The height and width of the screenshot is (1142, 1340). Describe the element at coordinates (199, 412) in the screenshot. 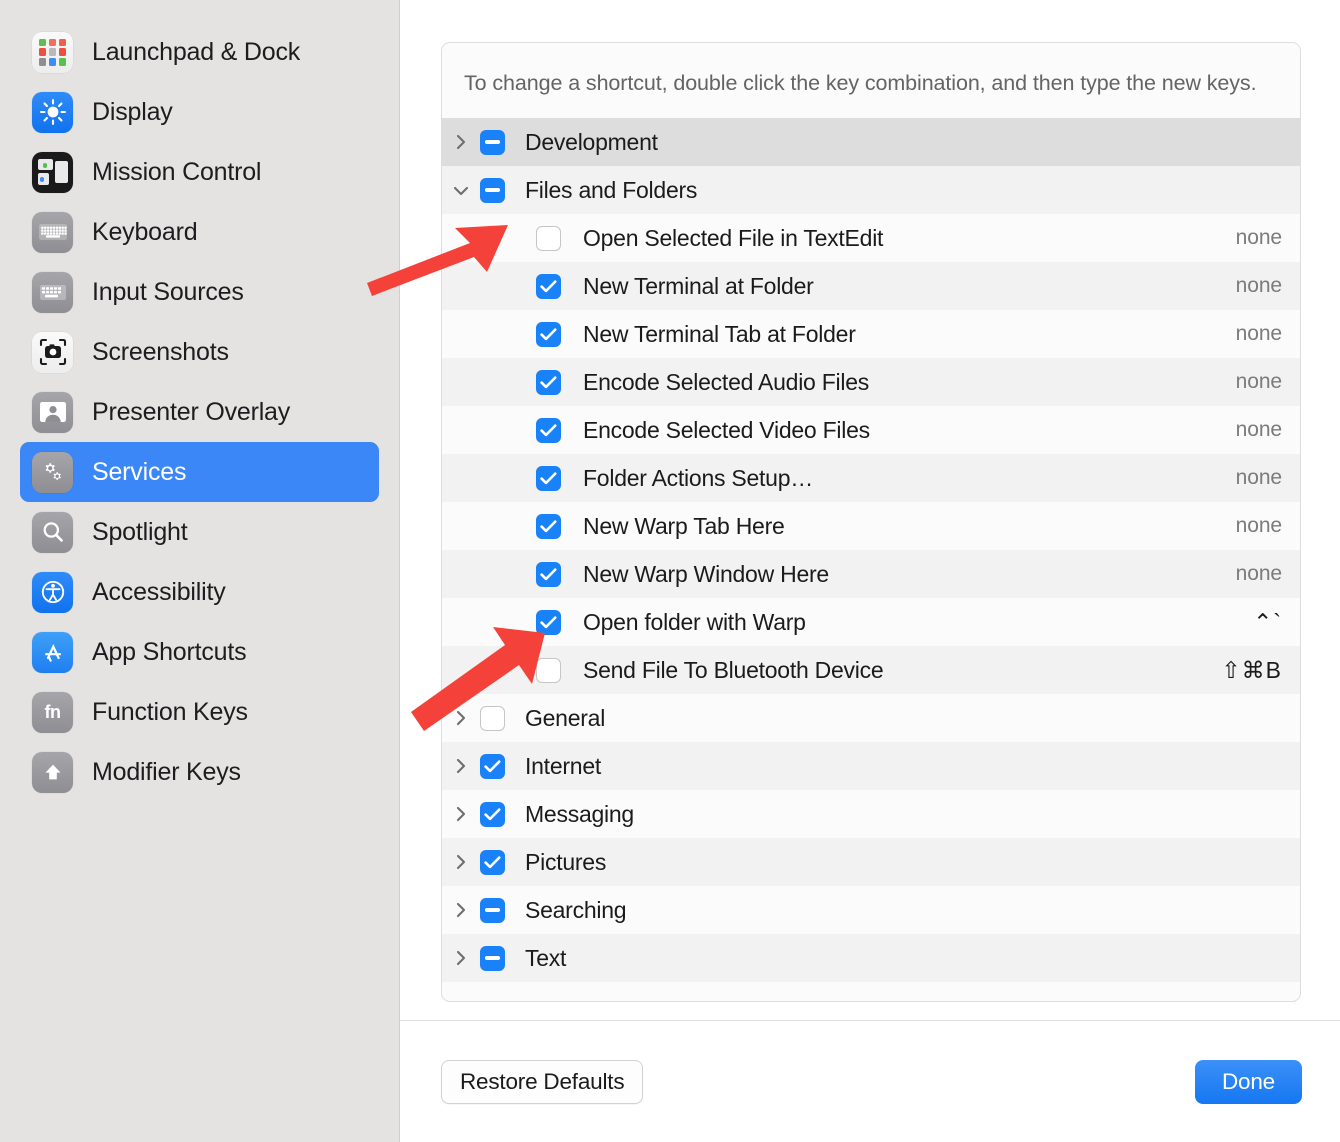

I see `sidebar-item-presenter-overlay: Presenter Overlay` at that location.